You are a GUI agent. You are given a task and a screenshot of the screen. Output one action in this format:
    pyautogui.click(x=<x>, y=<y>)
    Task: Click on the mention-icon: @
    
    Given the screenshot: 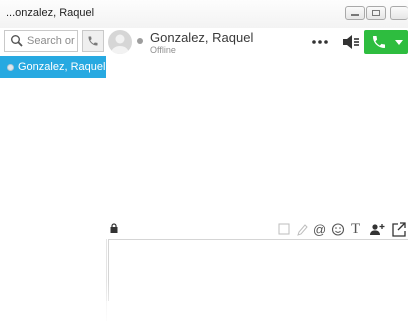 What is the action you would take?
    pyautogui.click(x=319, y=229)
    